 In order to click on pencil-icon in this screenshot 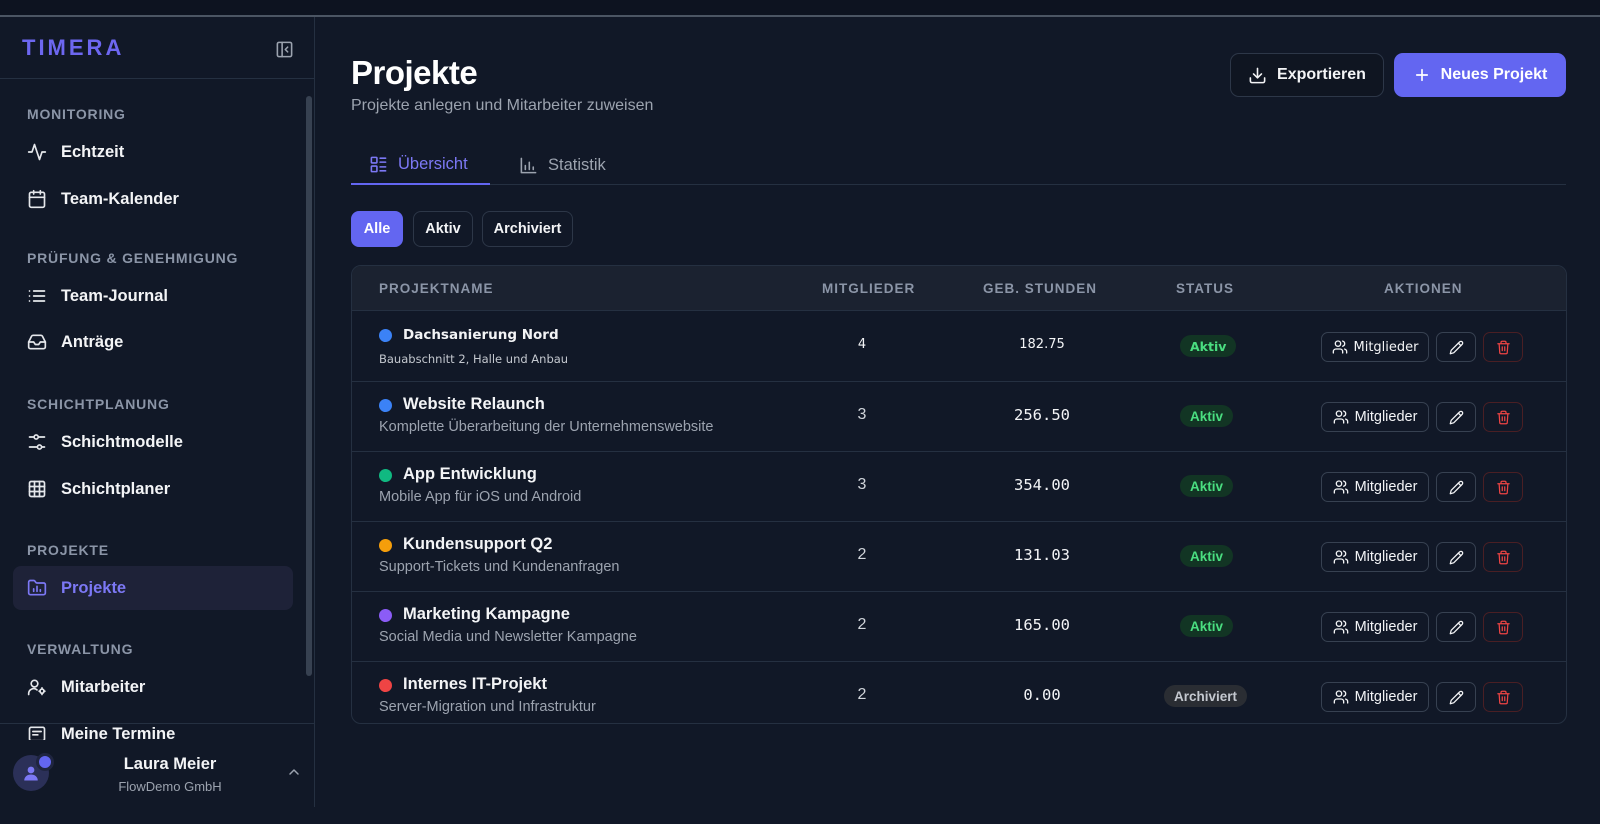, I will do `click(1456, 627)`.